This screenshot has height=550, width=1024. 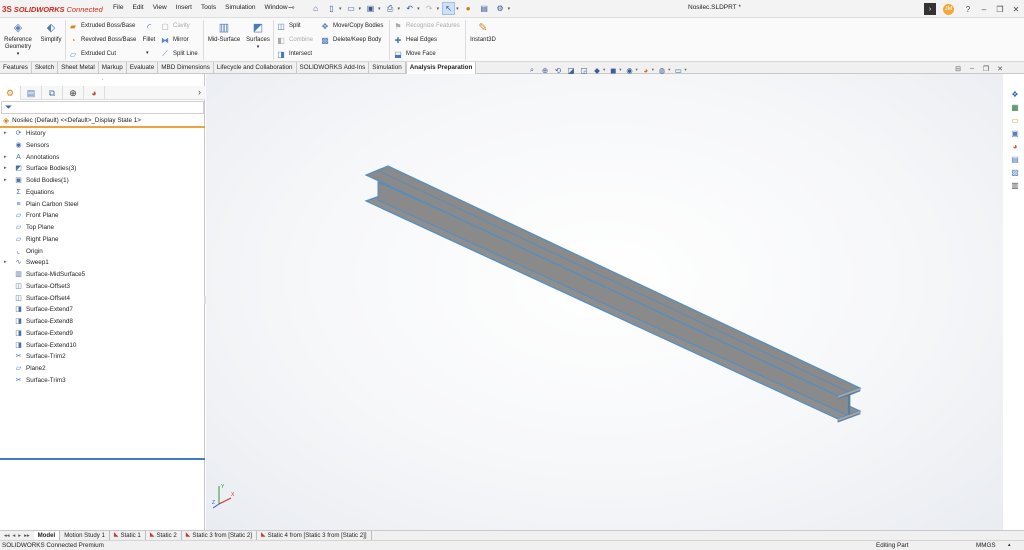 What do you see at coordinates (291, 7) in the screenshot?
I see `pin-menu-icon: ⊸` at bounding box center [291, 7].